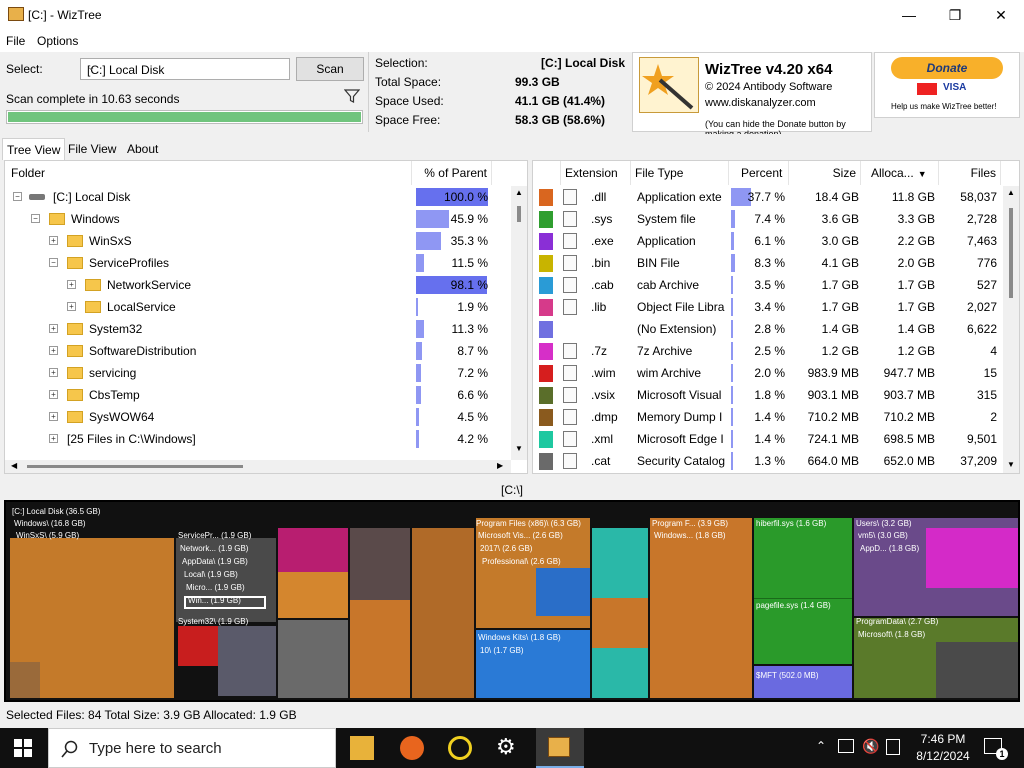 The width and height of the screenshot is (1024, 768). Describe the element at coordinates (362, 748) in the screenshot. I see `file-explorer-icon` at that location.